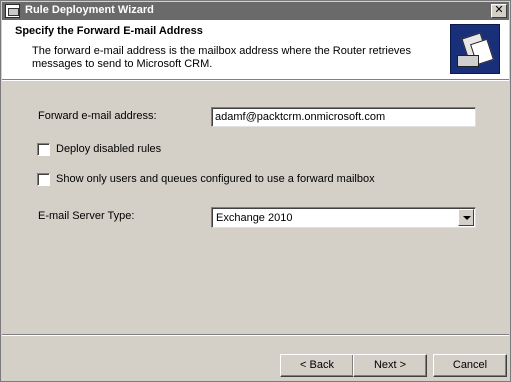 The width and height of the screenshot is (511, 382). What do you see at coordinates (470, 365) in the screenshot?
I see `cancel-button: Cancel` at bounding box center [470, 365].